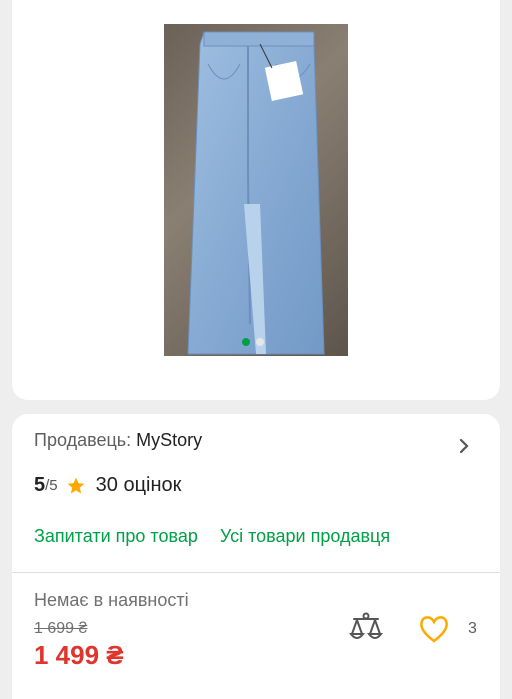 This screenshot has height=699, width=512. I want to click on reviews-count: 30 оцінок, so click(138, 485).